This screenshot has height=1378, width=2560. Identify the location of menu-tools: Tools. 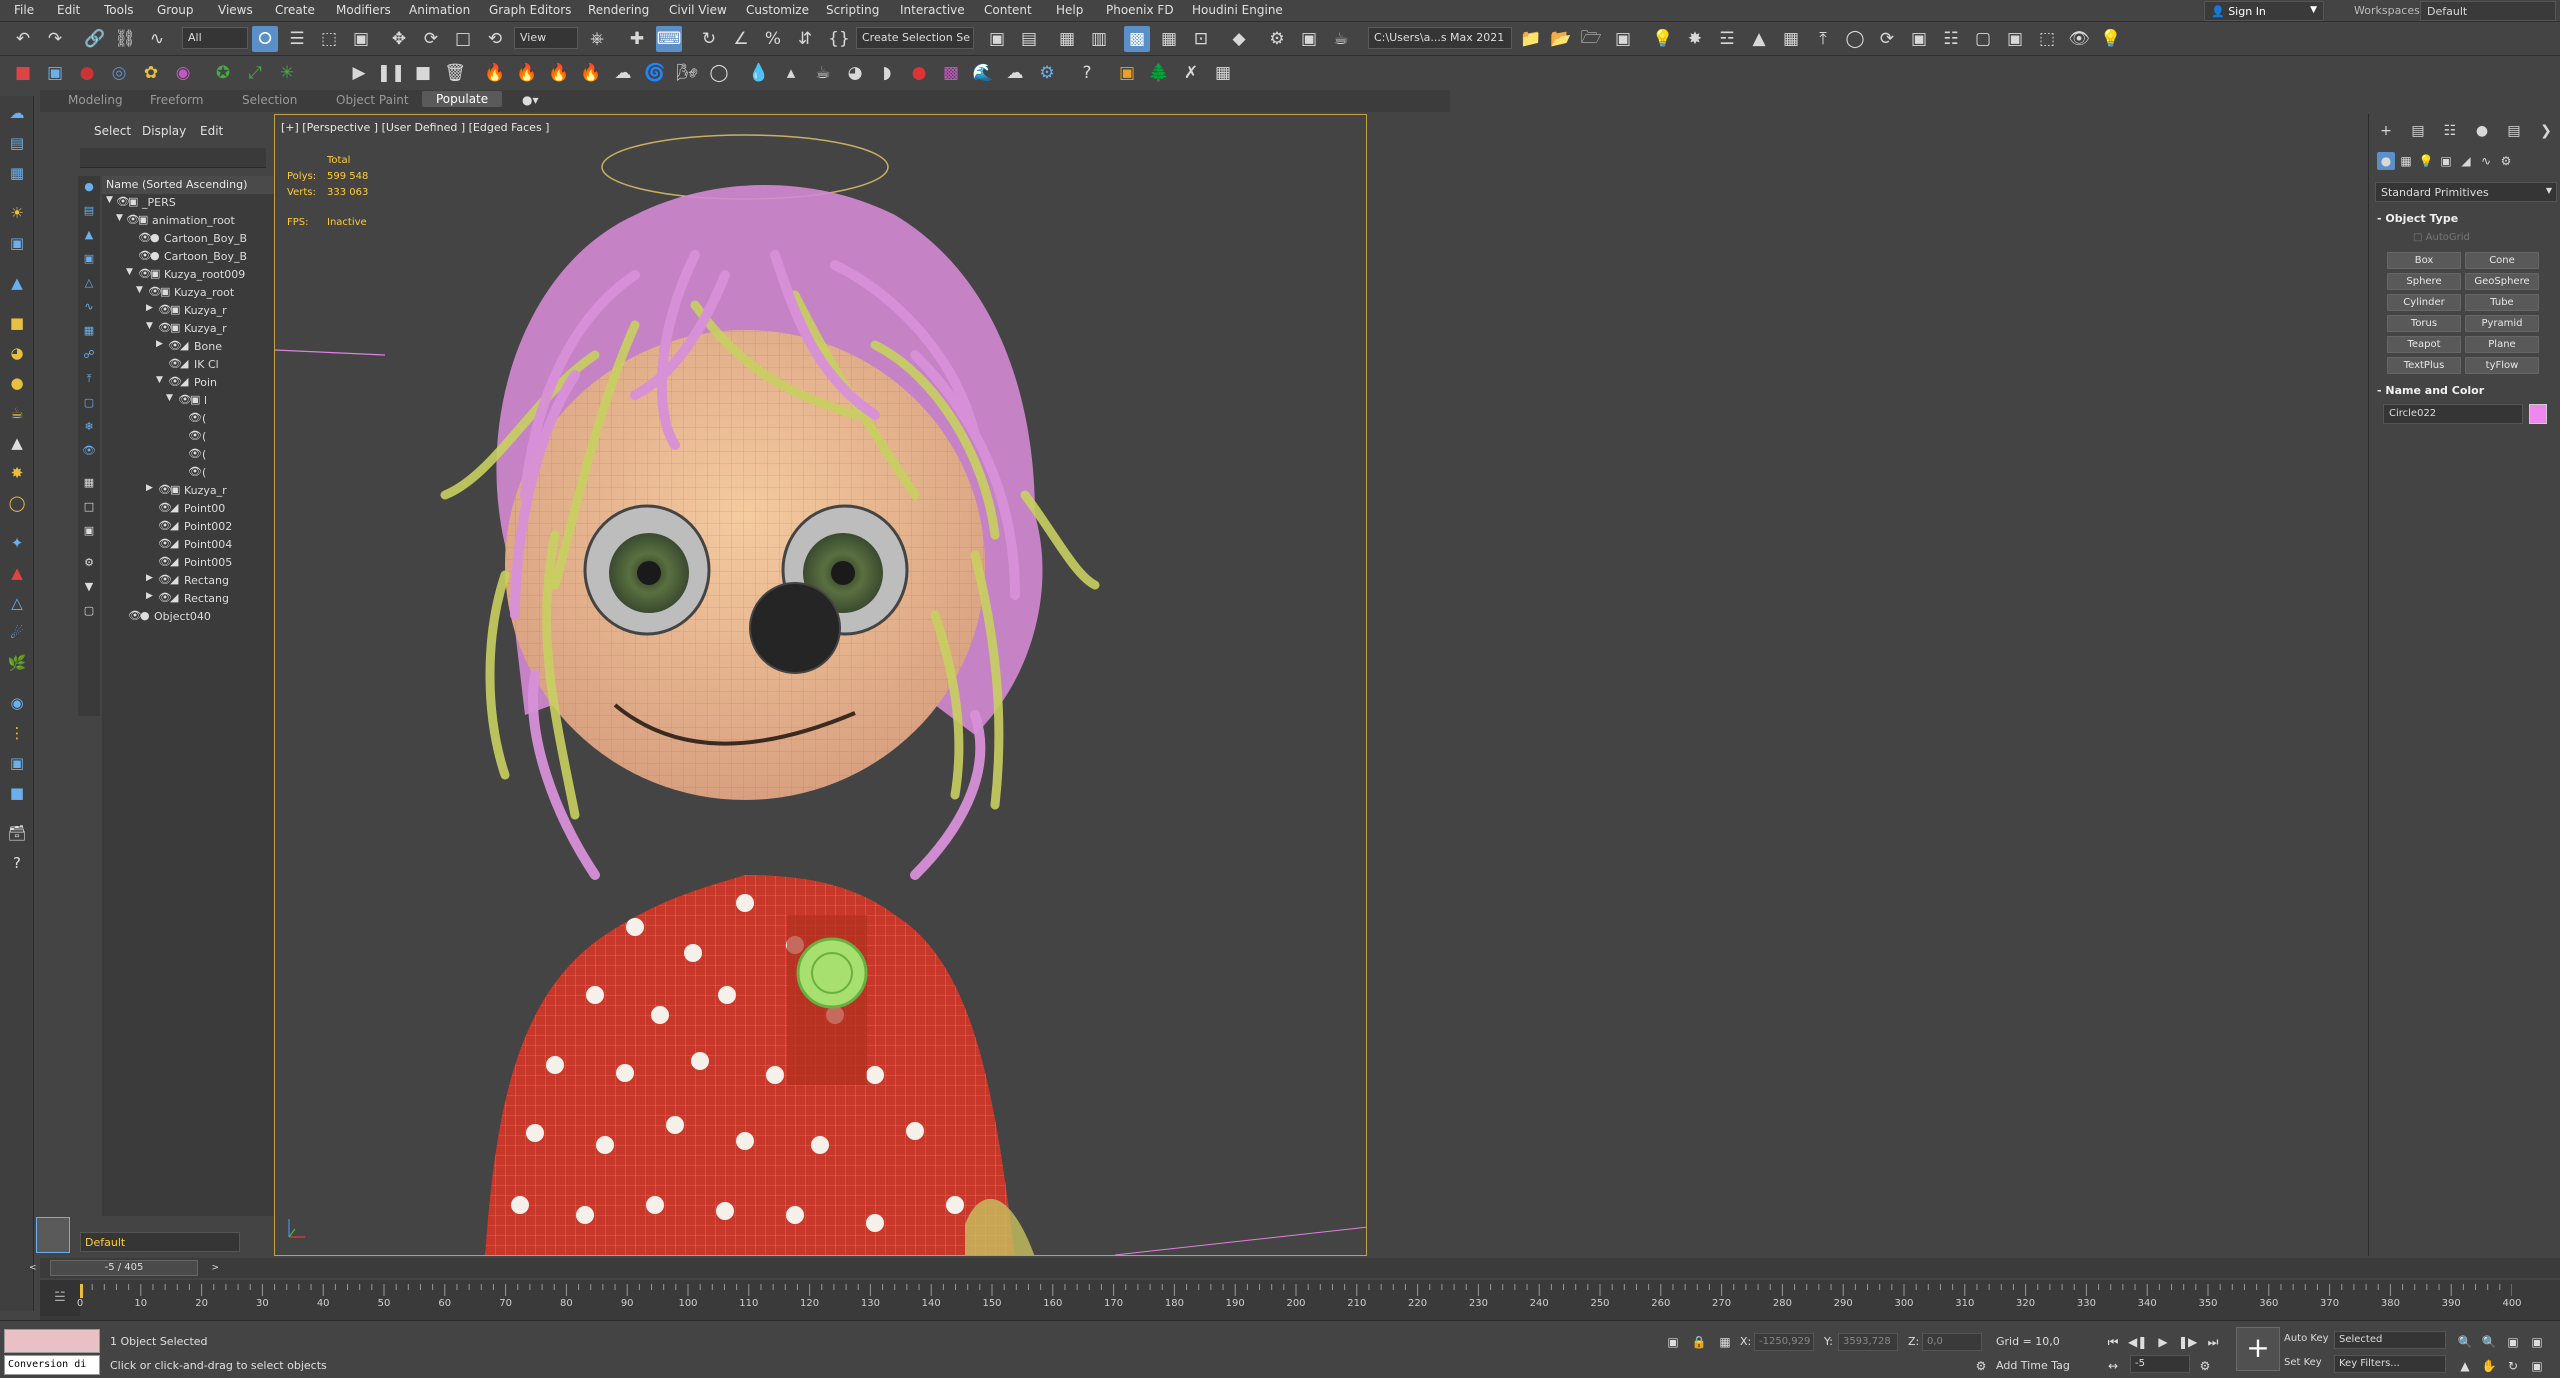
(119, 10).